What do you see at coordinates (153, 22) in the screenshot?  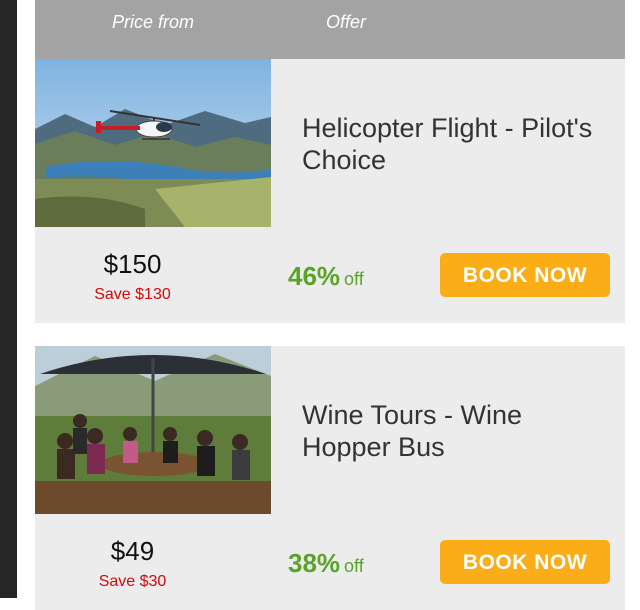 I see `header-price-label: Price from` at bounding box center [153, 22].